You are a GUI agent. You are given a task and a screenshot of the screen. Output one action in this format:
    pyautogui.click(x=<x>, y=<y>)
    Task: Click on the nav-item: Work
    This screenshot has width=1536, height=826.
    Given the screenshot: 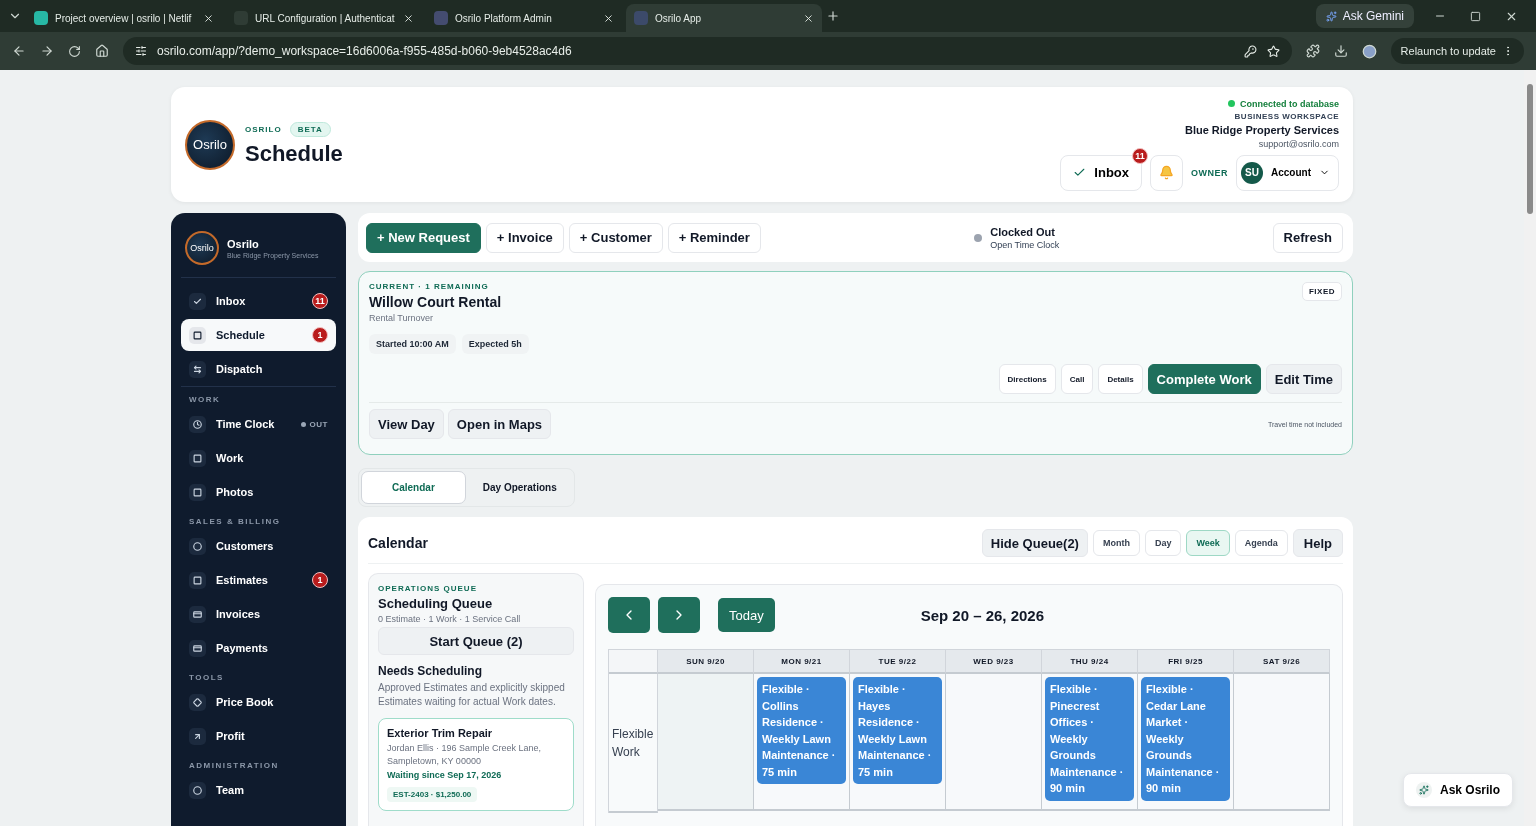 What is the action you would take?
    pyautogui.click(x=258, y=458)
    